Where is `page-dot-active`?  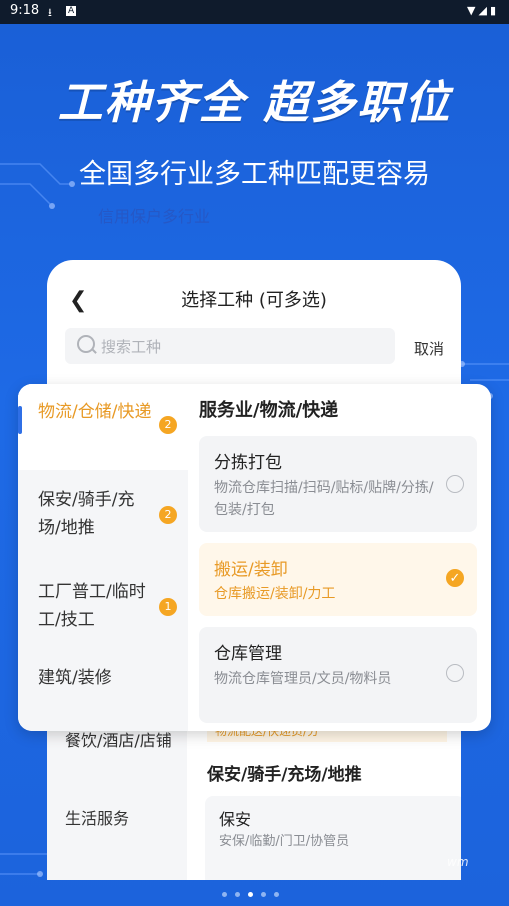
page-dot-active is located at coordinates (250, 894).